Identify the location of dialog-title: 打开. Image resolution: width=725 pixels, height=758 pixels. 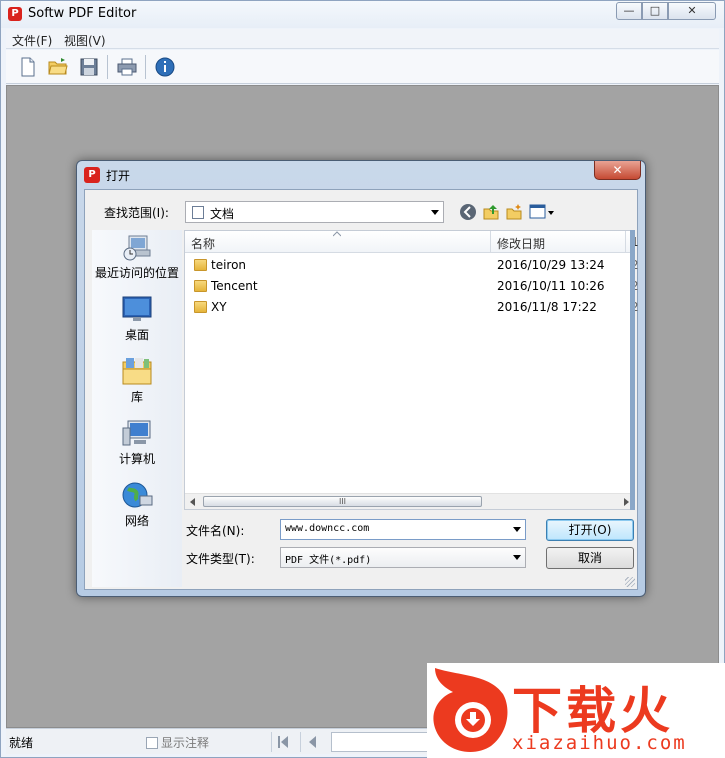
(118, 176).